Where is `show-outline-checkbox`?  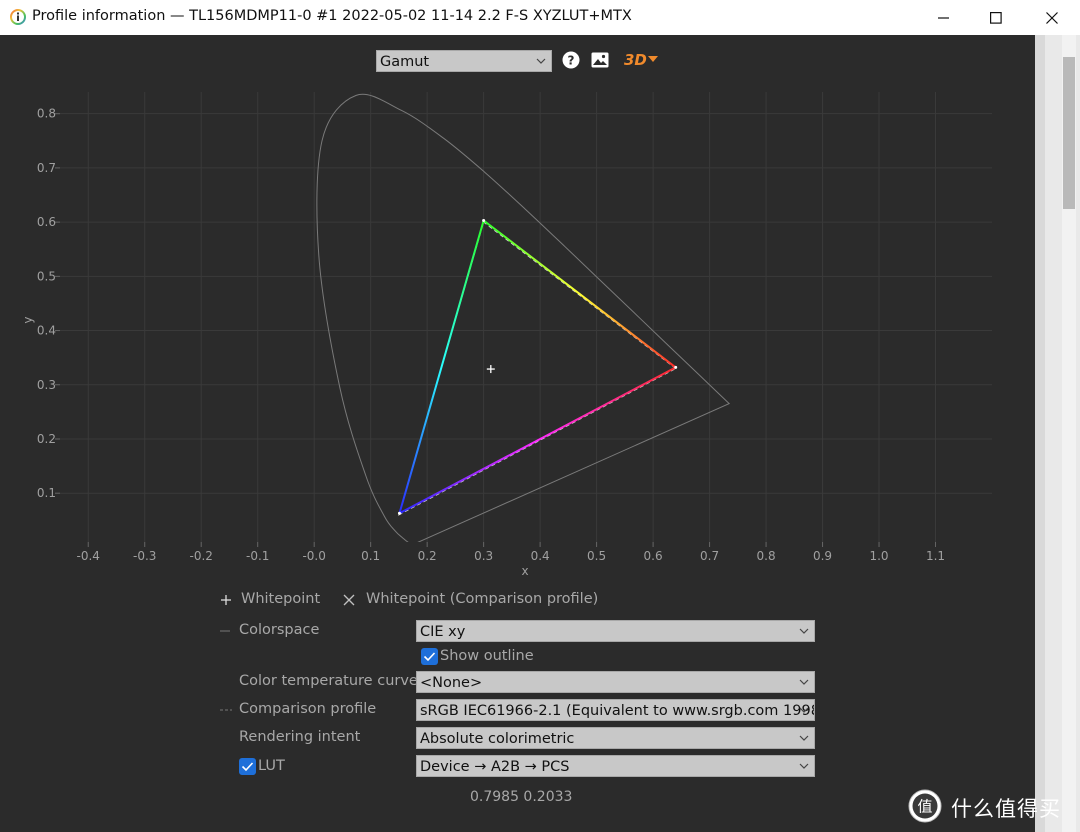 show-outline-checkbox is located at coordinates (429, 656).